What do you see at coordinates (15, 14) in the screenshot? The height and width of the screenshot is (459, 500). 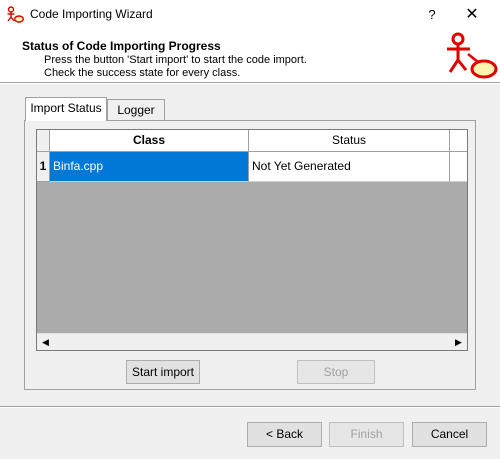 I see `uml-actor-icon` at bounding box center [15, 14].